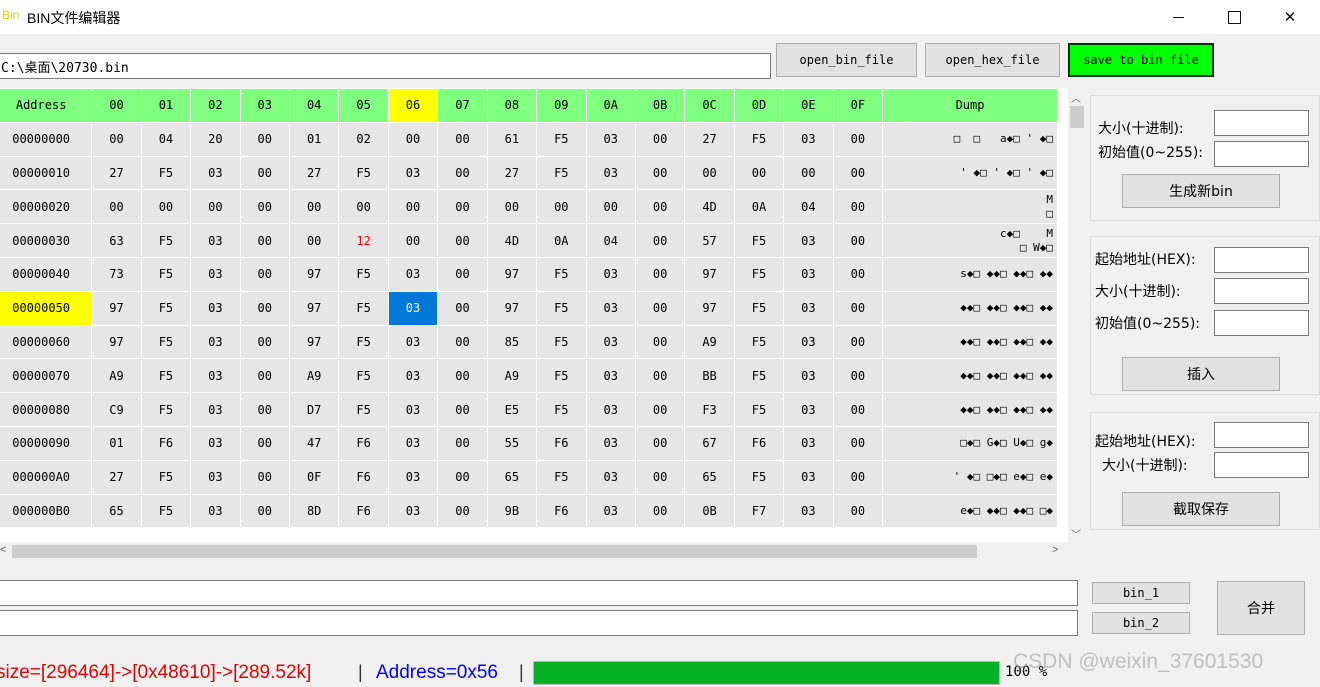 The image size is (1320, 687). Describe the element at coordinates (1201, 191) in the screenshot. I see `generate-new-bin-button: 生成新bin` at that location.